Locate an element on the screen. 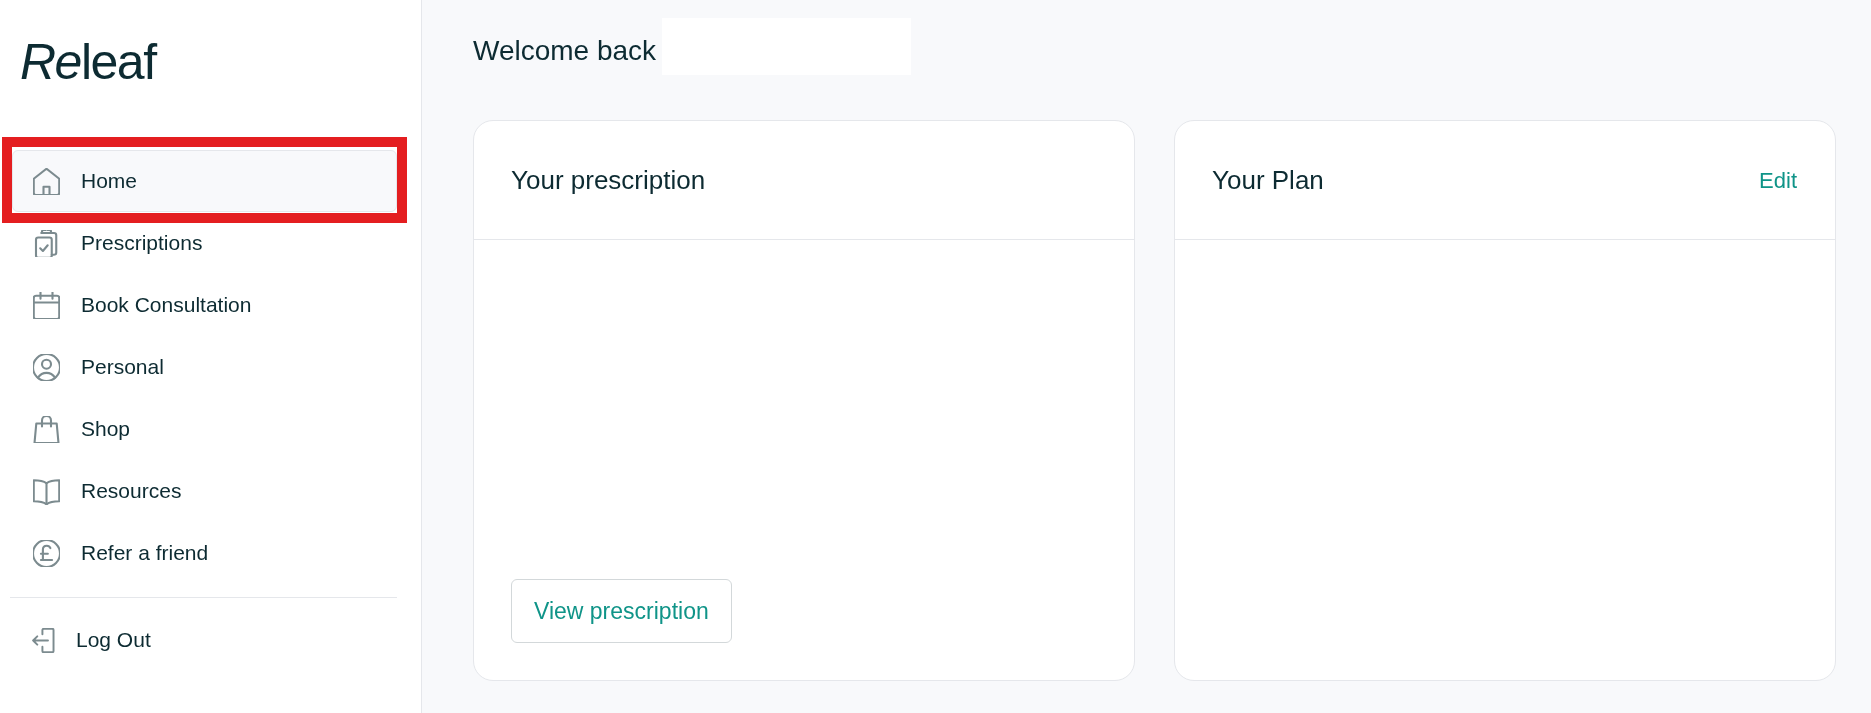  nav-item: Resources is located at coordinates (204, 491).